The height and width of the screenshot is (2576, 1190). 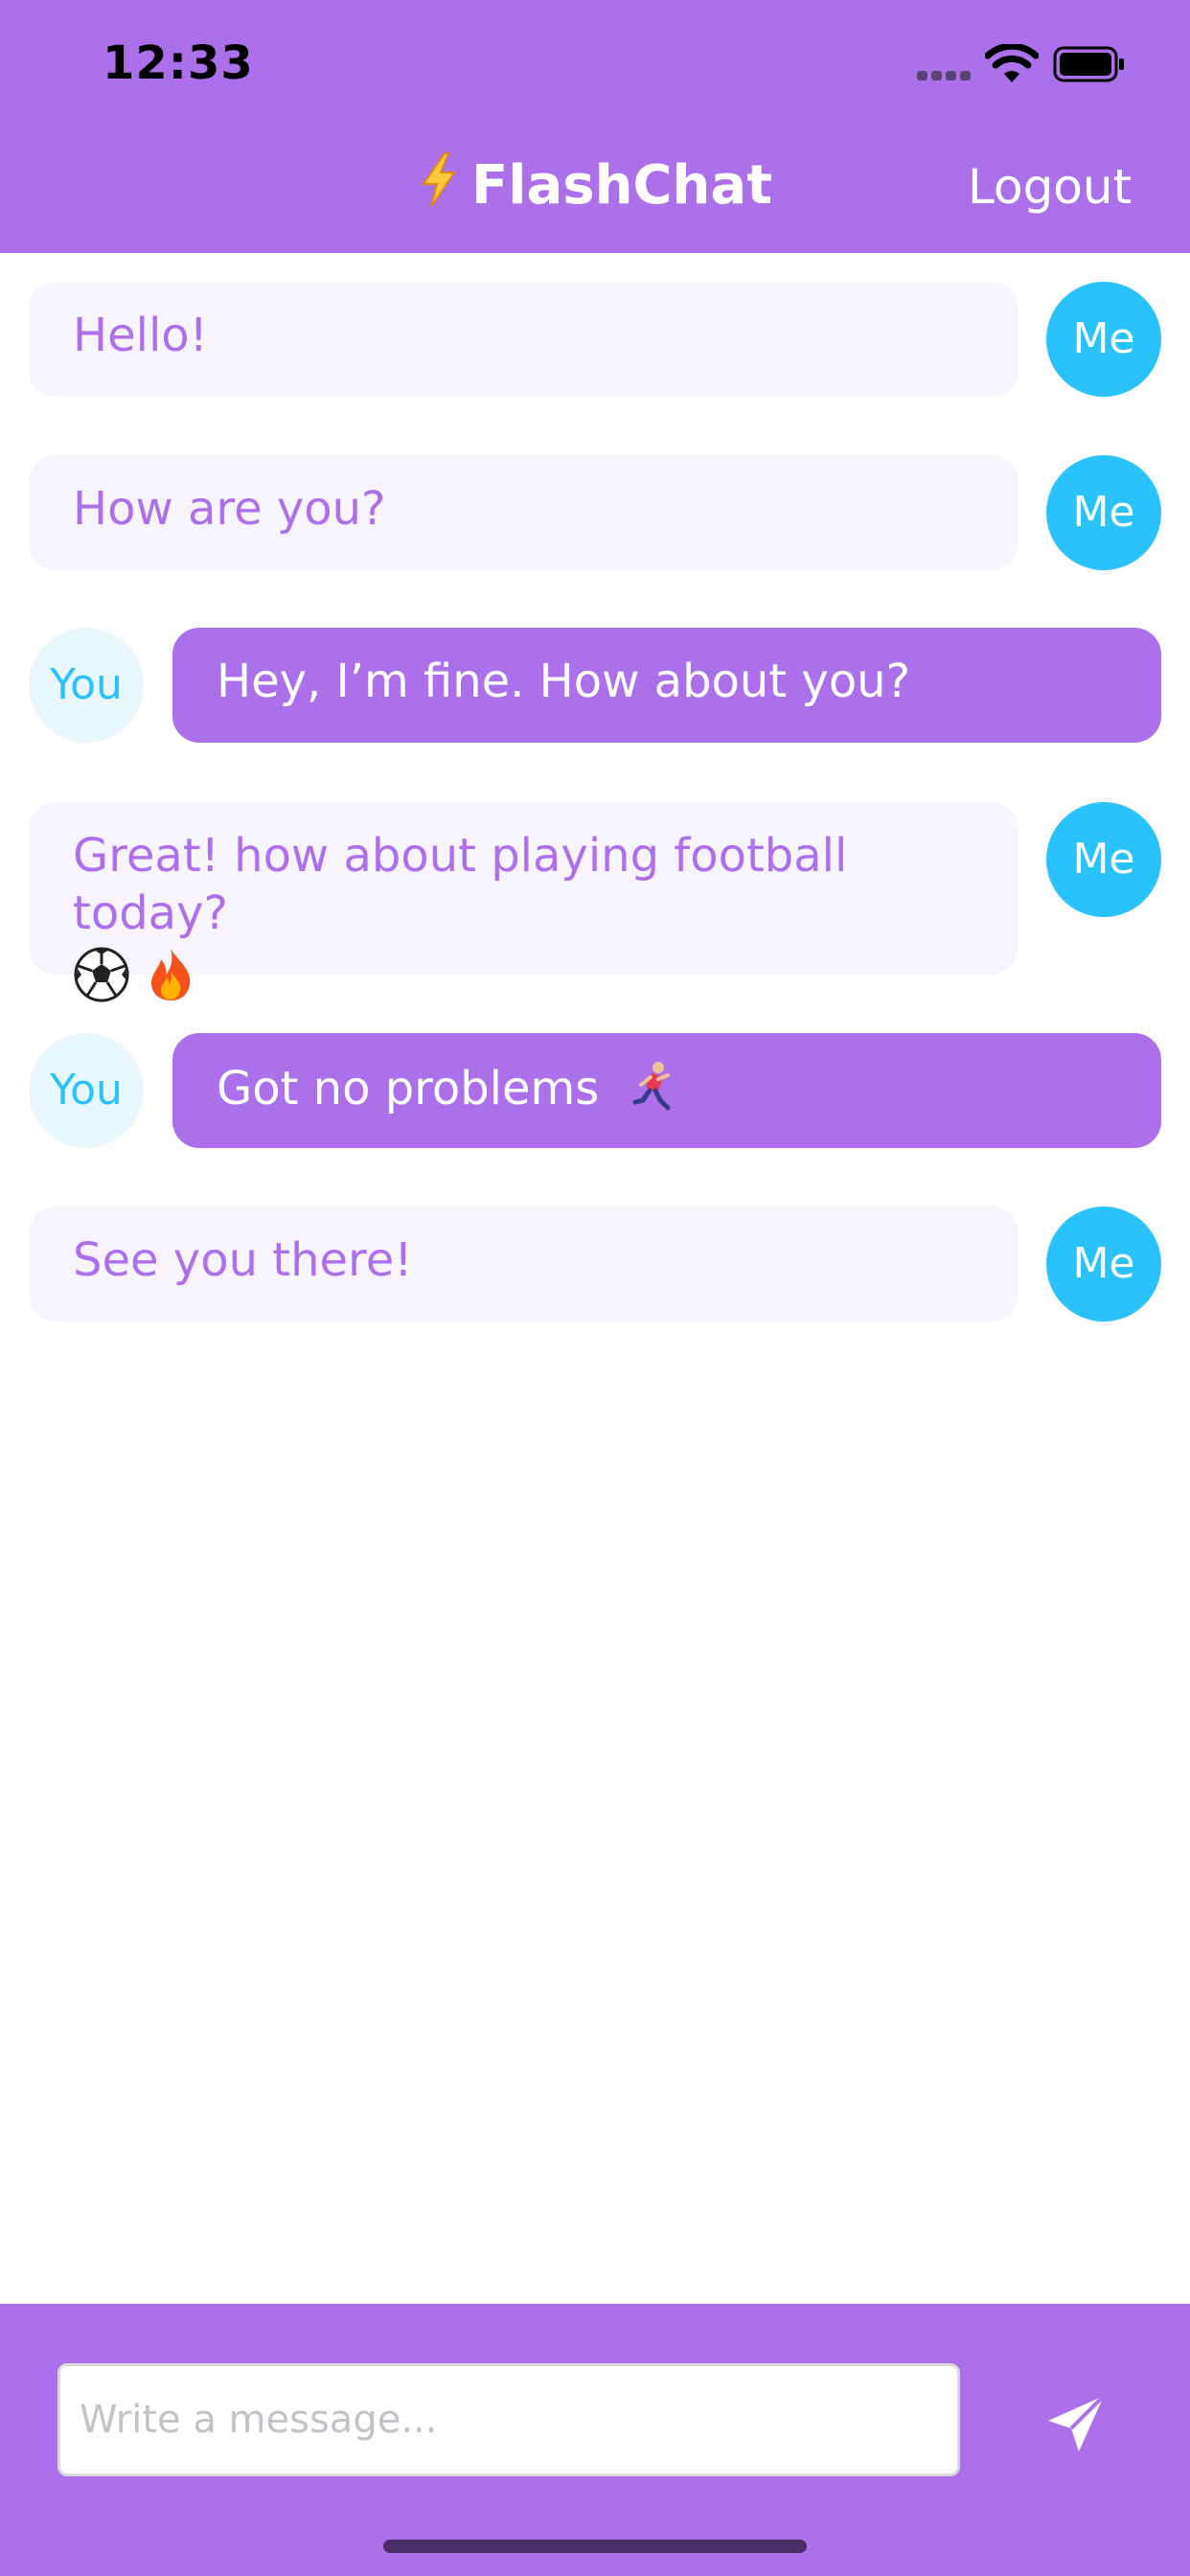 I want to click on composer-bar, so click(x=595, y=2440).